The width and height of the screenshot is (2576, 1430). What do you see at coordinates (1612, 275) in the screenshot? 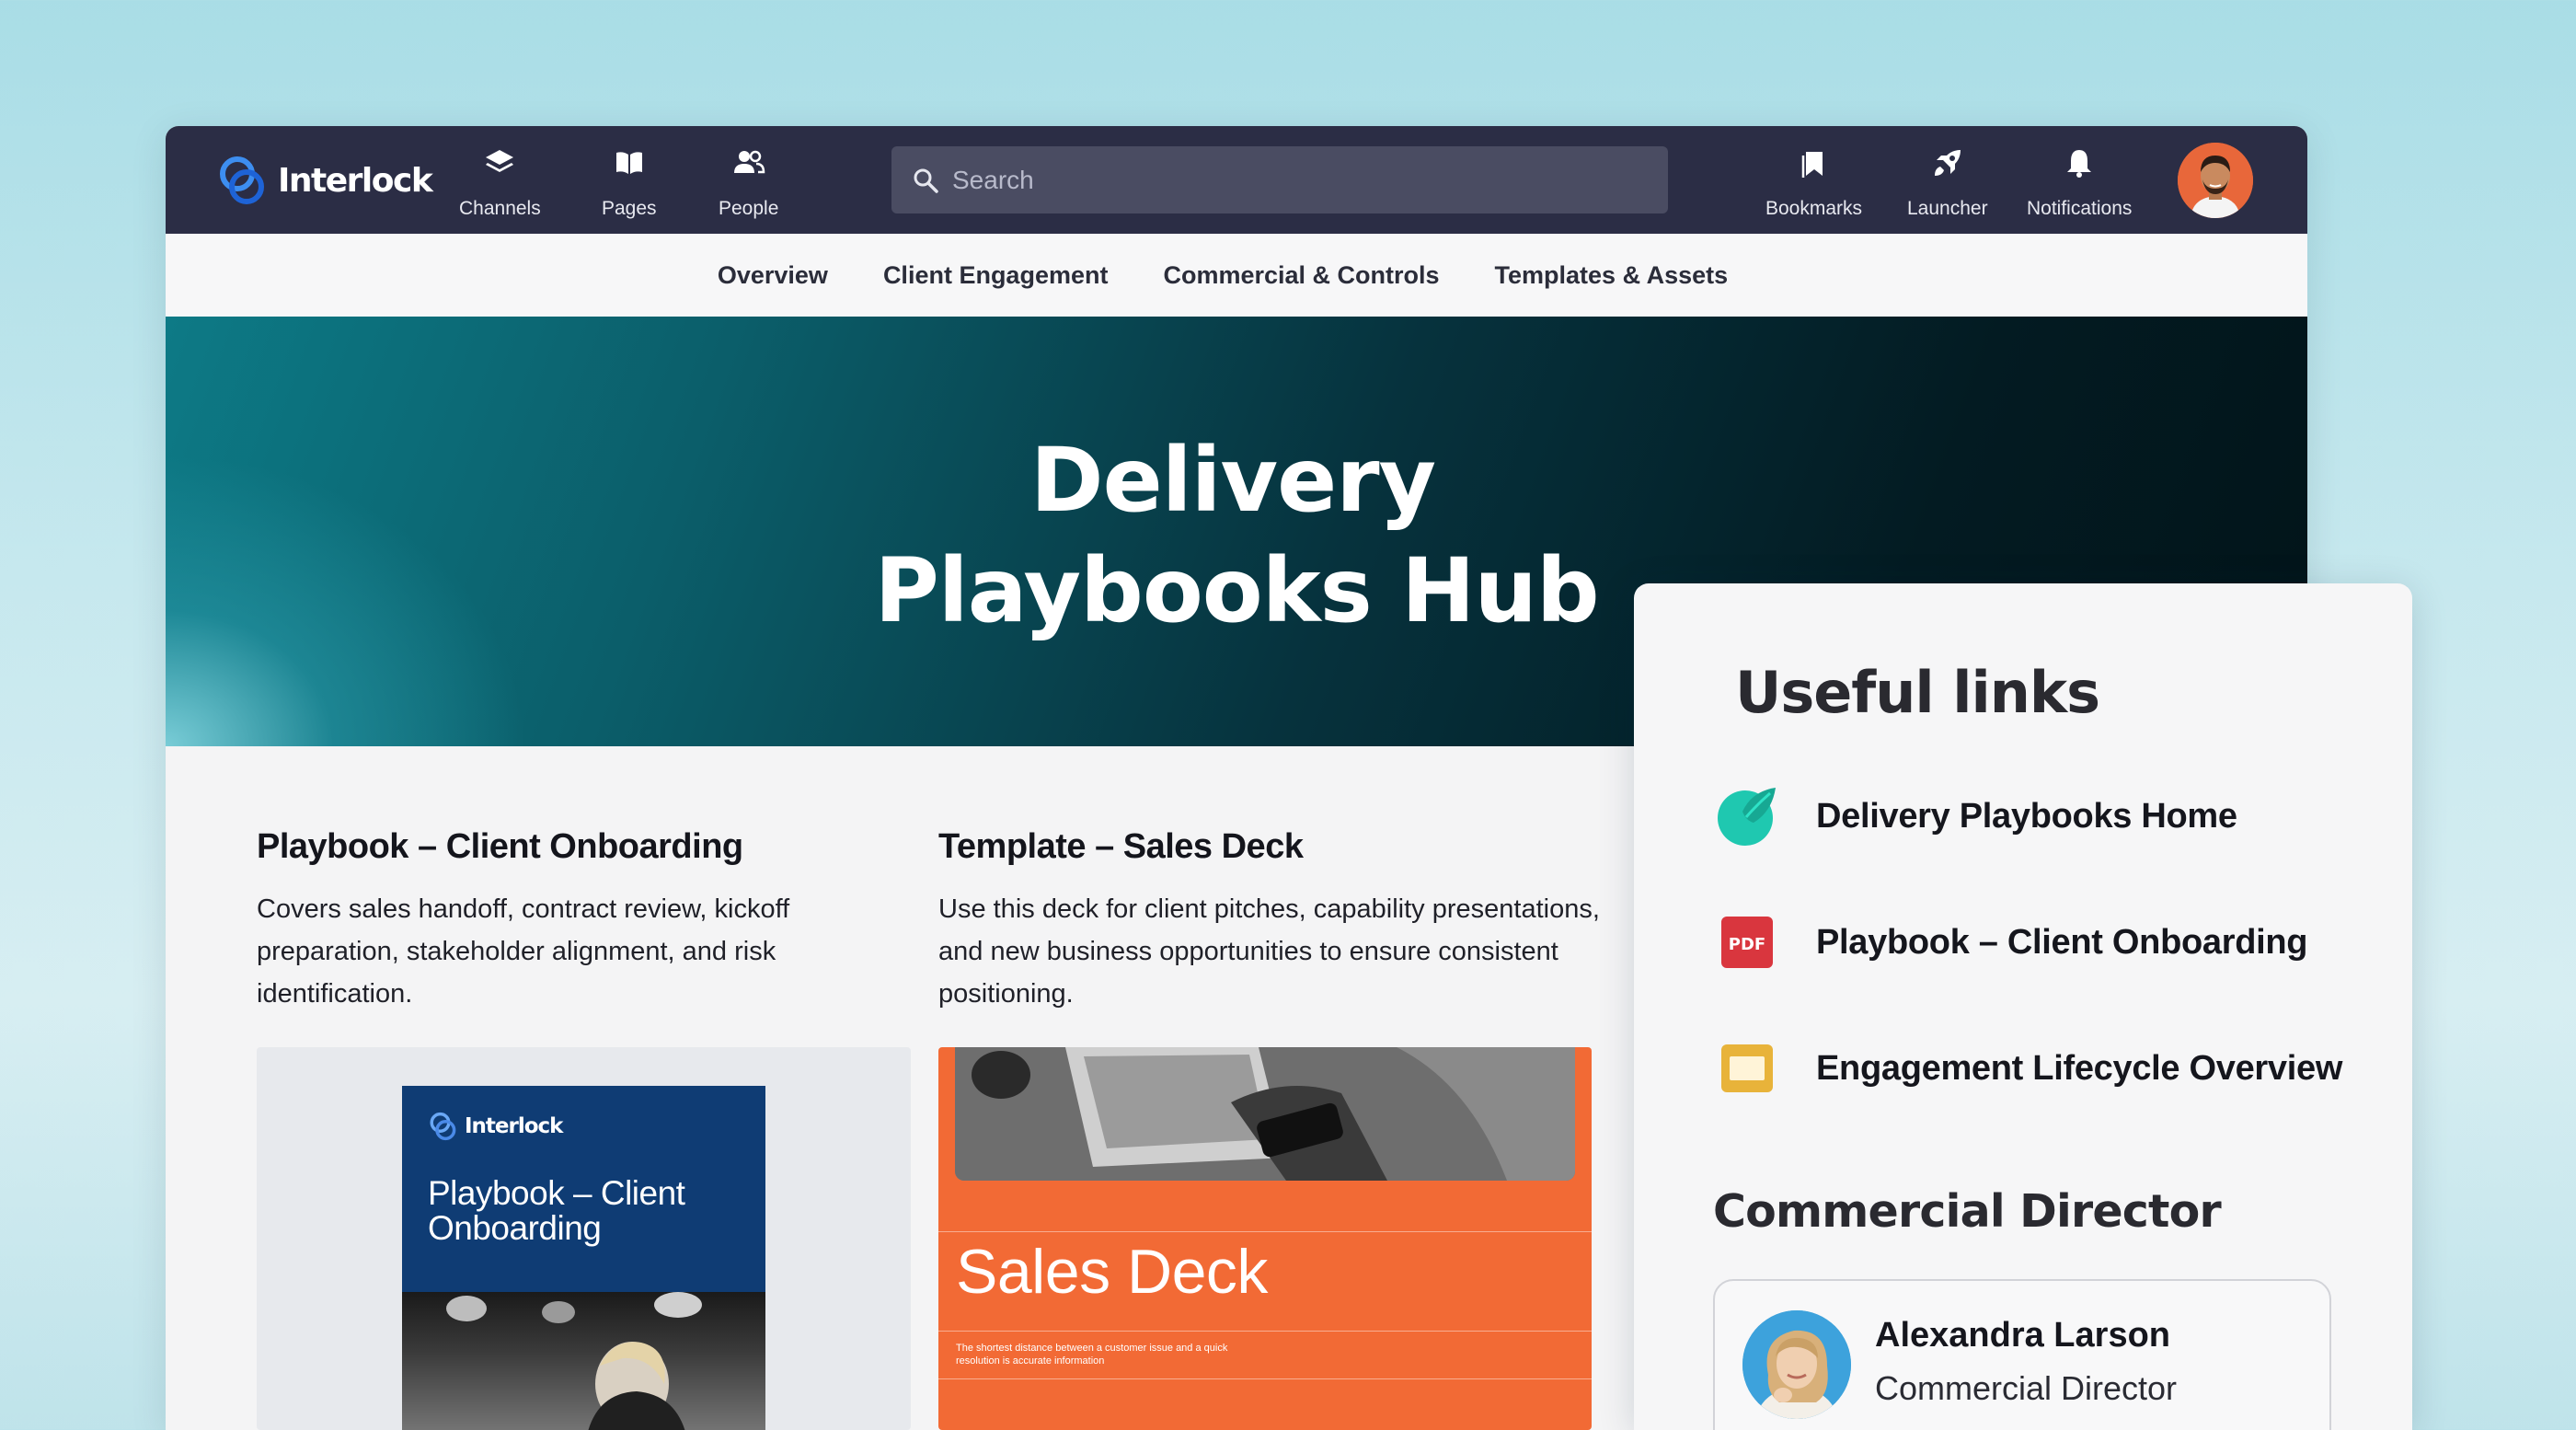
I see `tab-templates-assets: Templates & Assets` at bounding box center [1612, 275].